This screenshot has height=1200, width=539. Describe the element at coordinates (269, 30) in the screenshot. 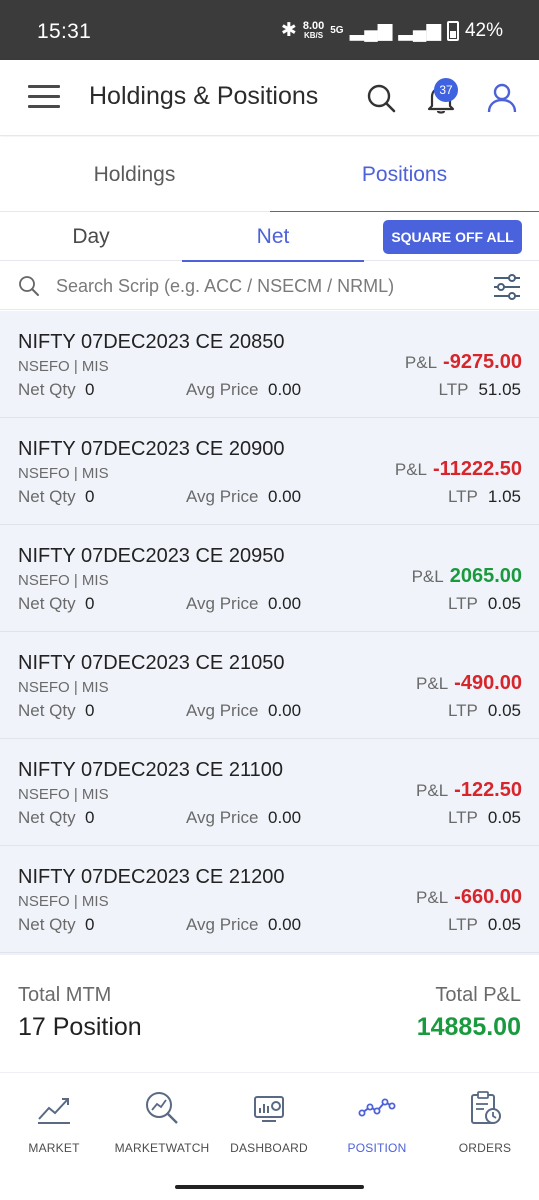

I see `status-bar: 15:31 ✱ 8.00 KB/S 5G ▂▄▆ ▂▄▆ 42%` at that location.